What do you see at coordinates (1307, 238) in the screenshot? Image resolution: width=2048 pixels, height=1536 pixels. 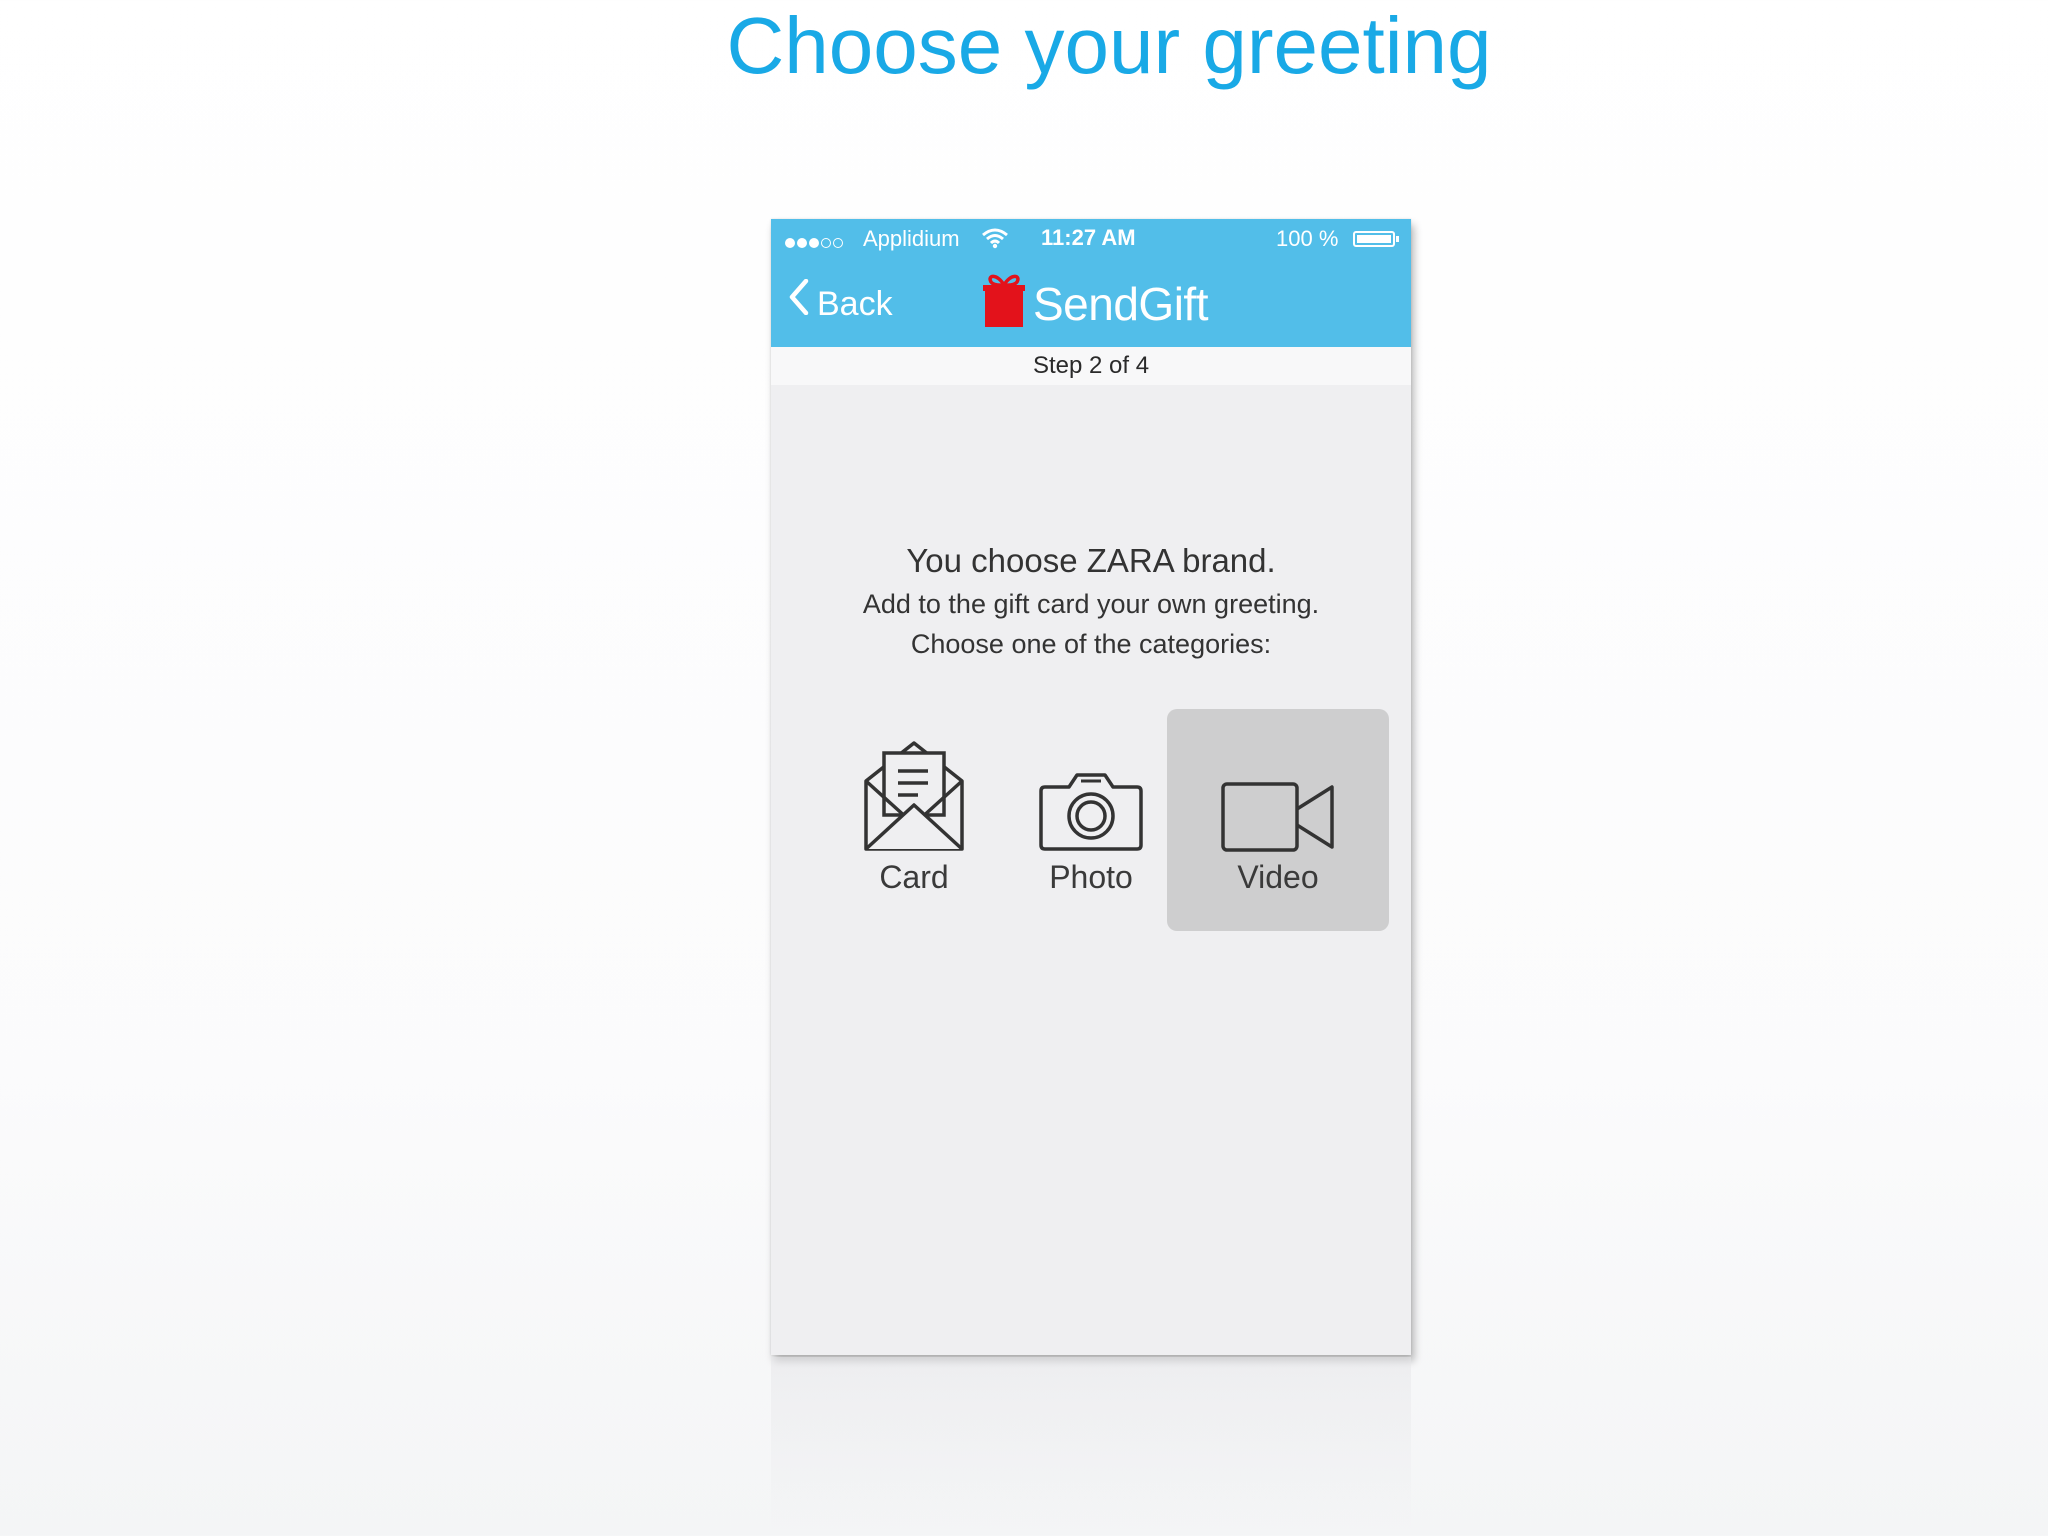 I see `battery-percentage: 100 %` at bounding box center [1307, 238].